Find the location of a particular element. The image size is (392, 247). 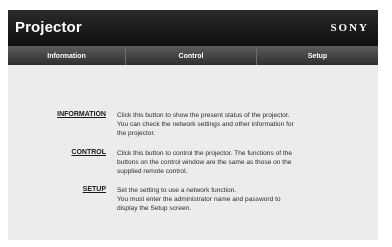

setup-description-line: display the Setup screen. is located at coordinates (154, 208).